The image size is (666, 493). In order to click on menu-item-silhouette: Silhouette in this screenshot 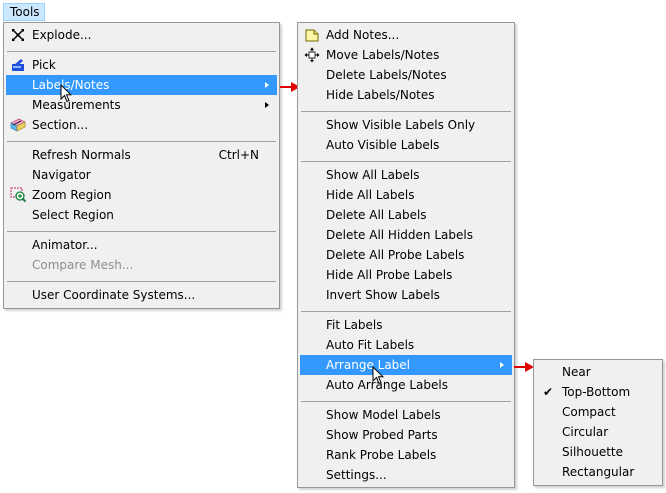, I will do `click(598, 452)`.